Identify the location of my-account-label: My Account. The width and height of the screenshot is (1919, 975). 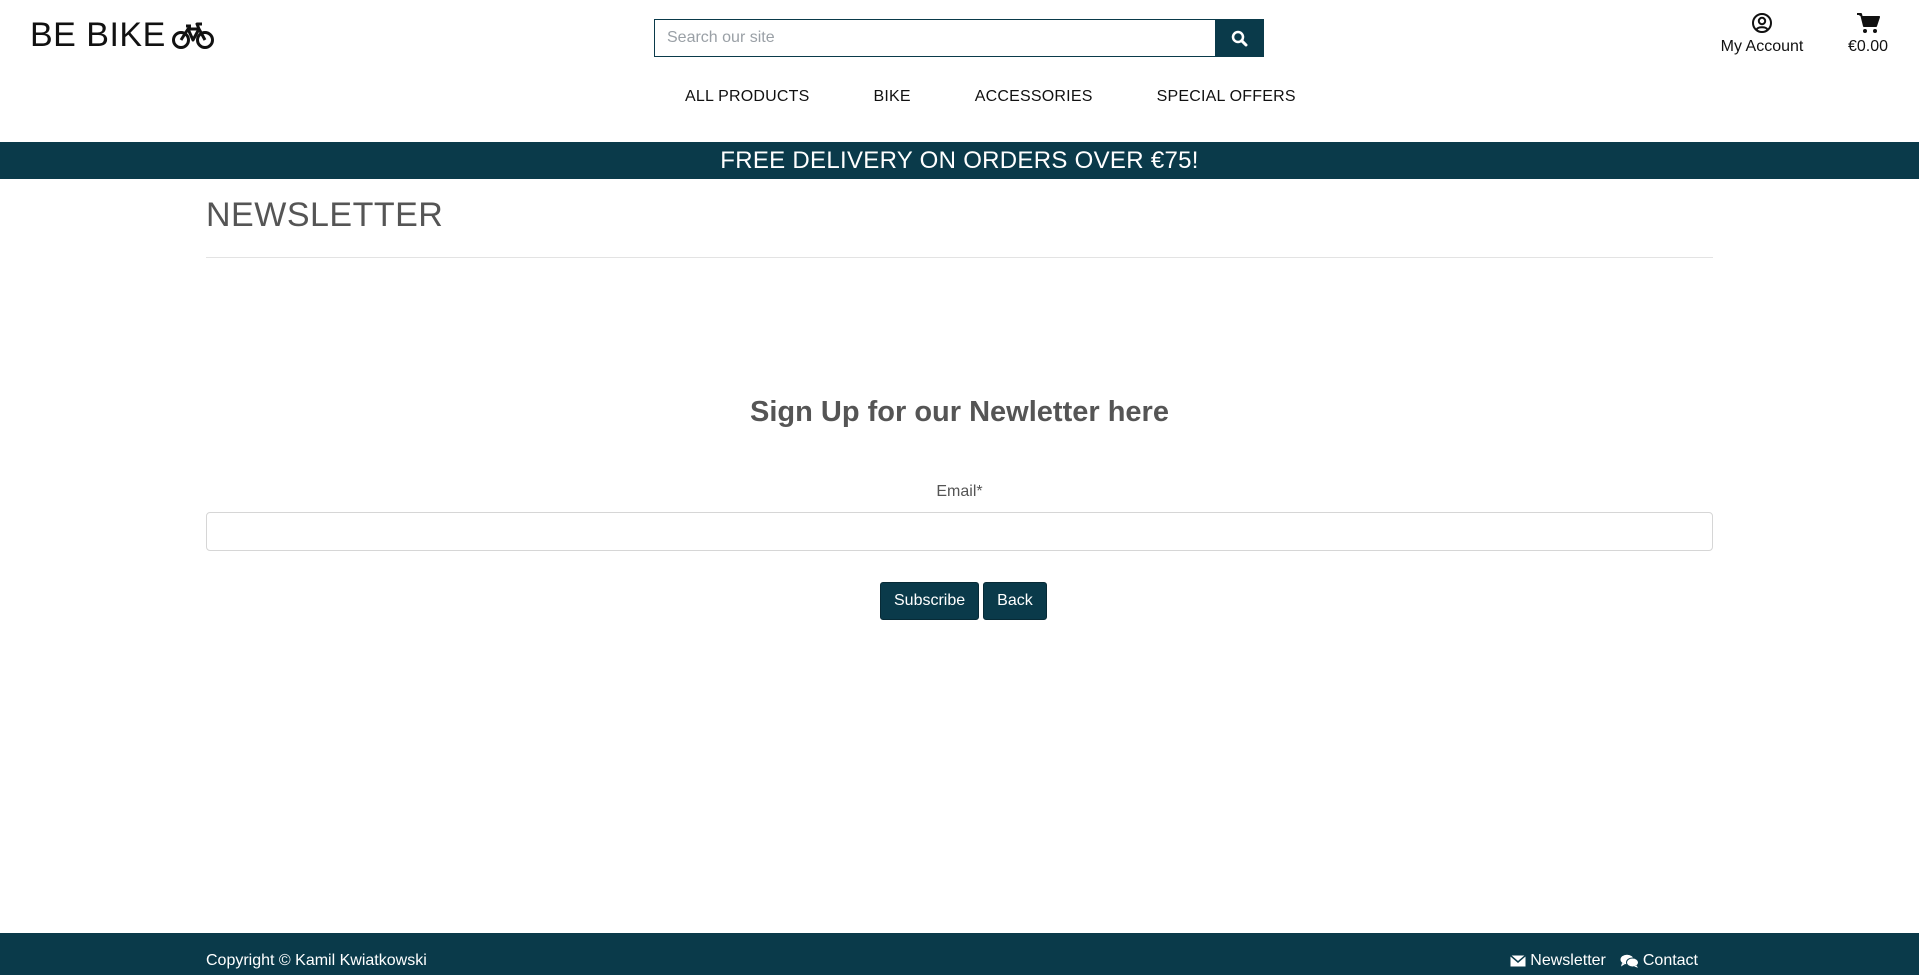
(1762, 46).